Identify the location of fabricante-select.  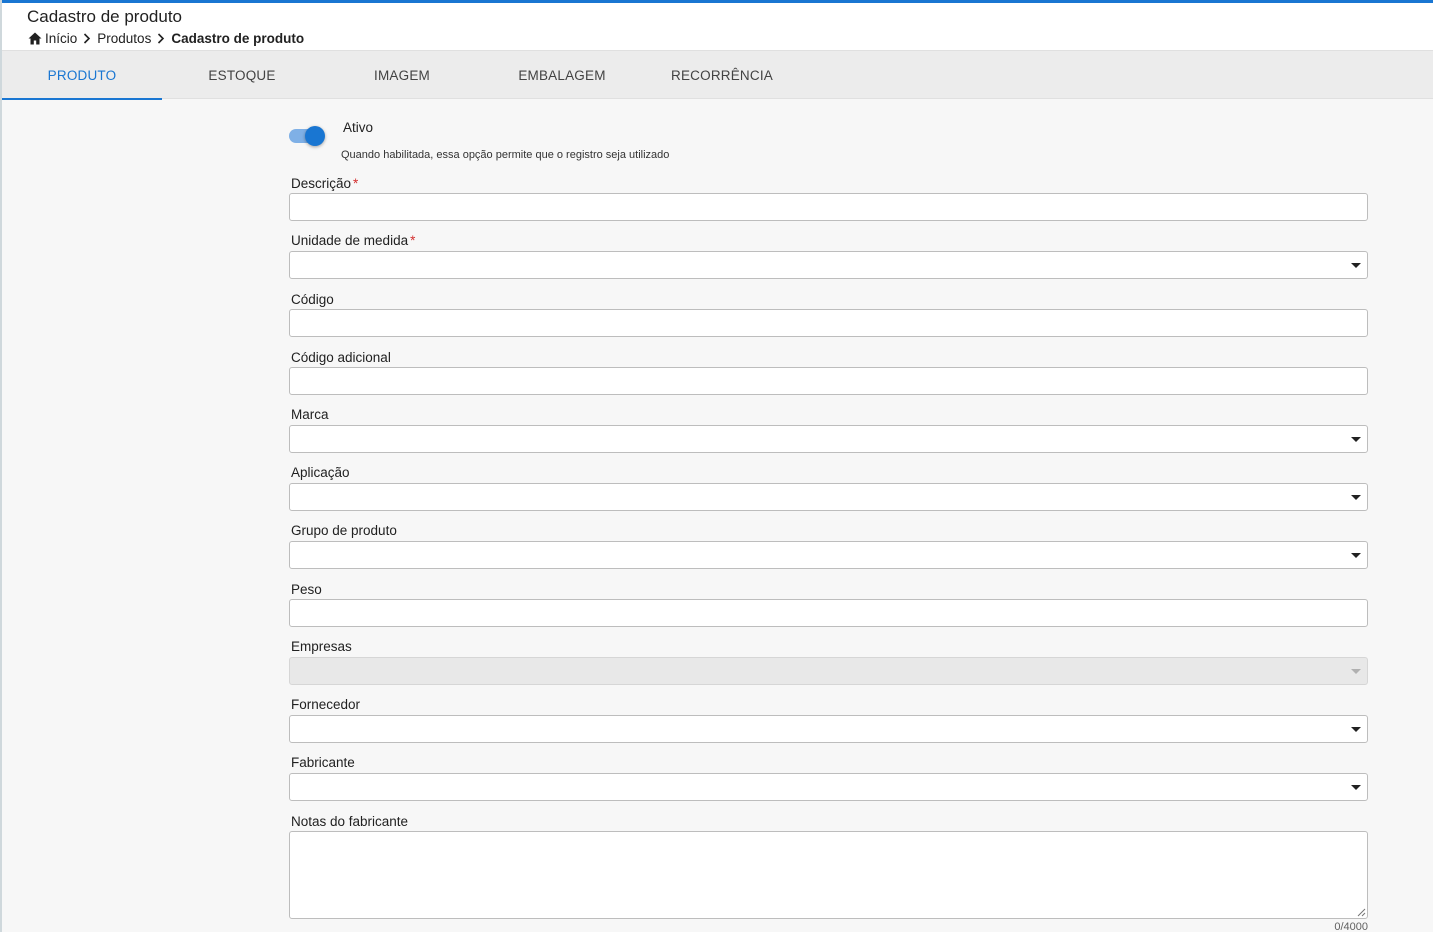
(828, 787).